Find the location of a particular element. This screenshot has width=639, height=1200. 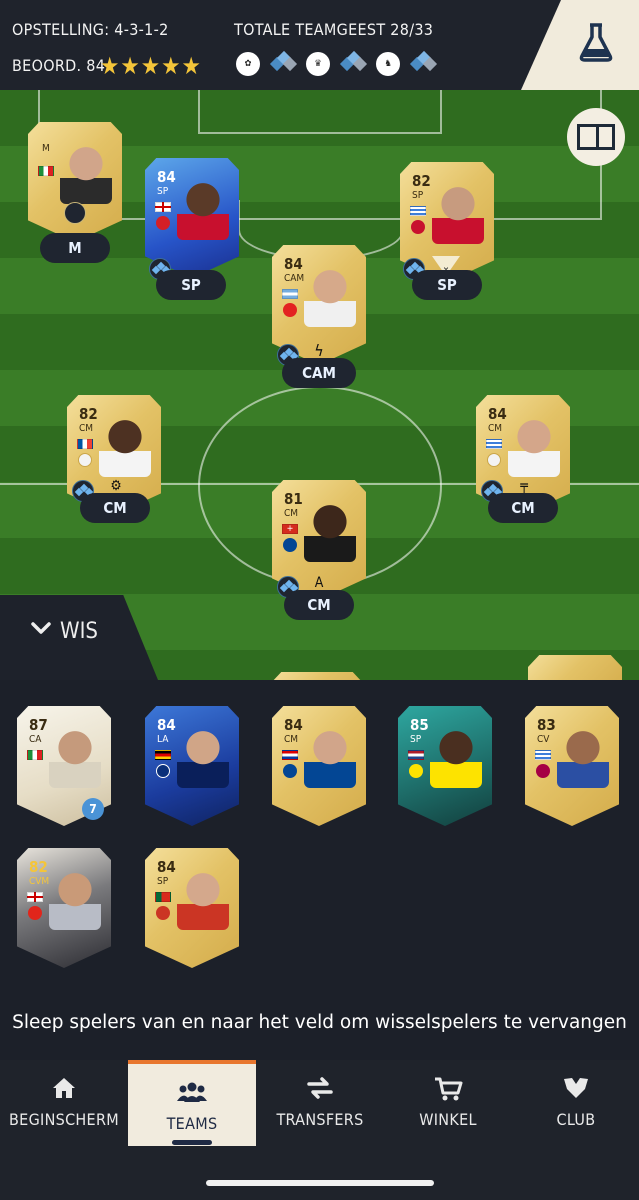

card-position: CV is located at coordinates (543, 739).